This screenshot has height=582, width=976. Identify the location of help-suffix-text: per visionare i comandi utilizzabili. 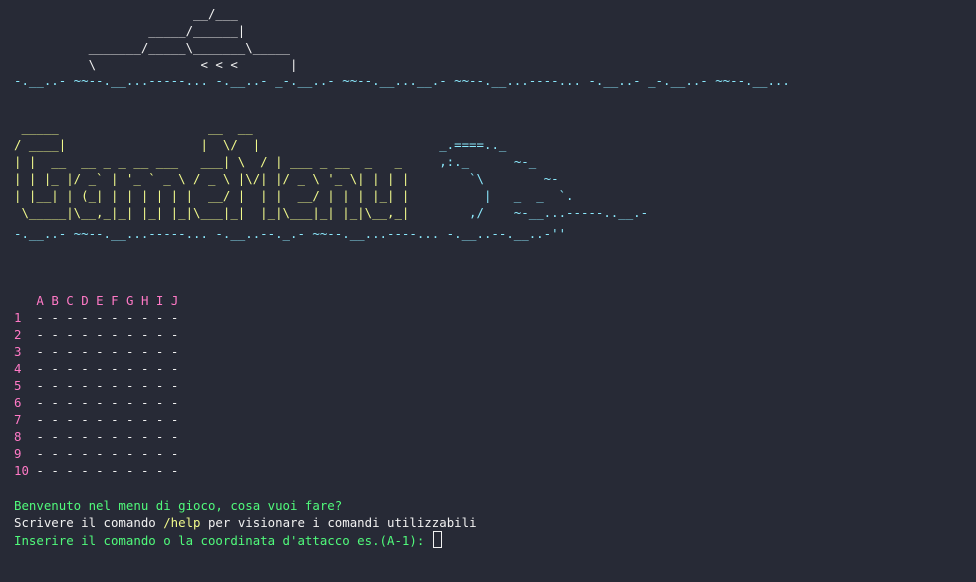
(338, 522).